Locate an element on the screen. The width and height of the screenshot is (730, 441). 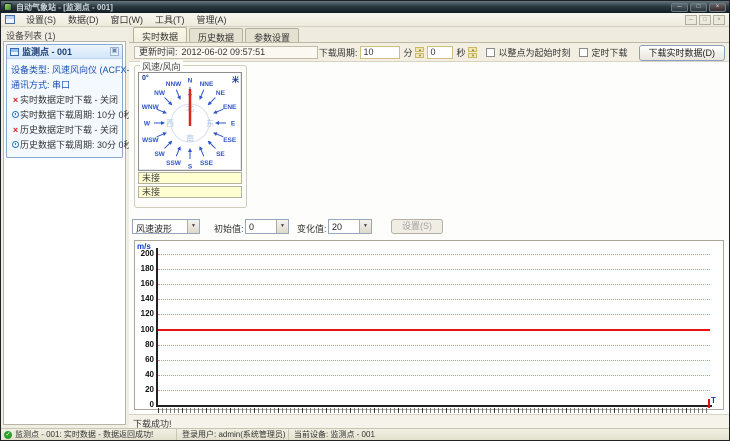
history-timer-line: 历史数据定时下载 - 关闭 is located at coordinates (64, 129).